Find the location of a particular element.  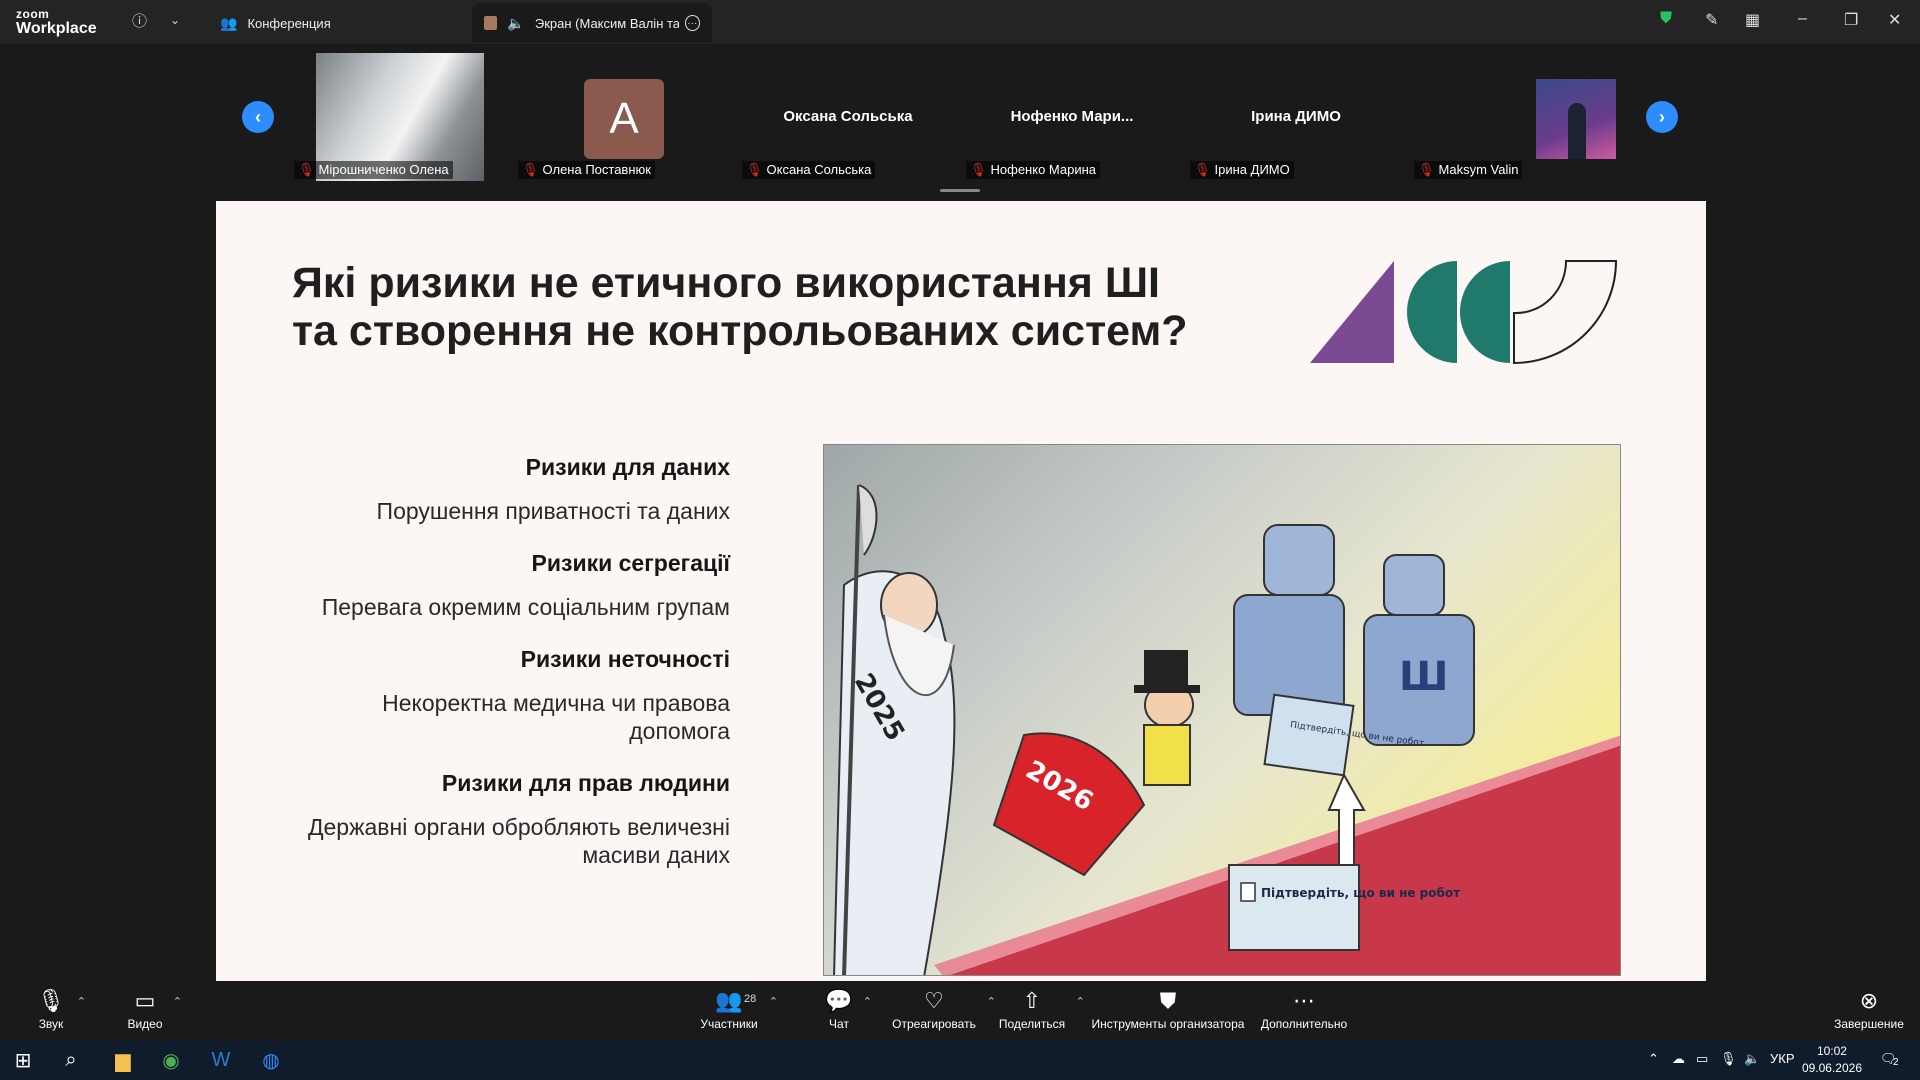

host-tools-button: ⛊ Инструменты организатора is located at coordinates (1168, 1010).